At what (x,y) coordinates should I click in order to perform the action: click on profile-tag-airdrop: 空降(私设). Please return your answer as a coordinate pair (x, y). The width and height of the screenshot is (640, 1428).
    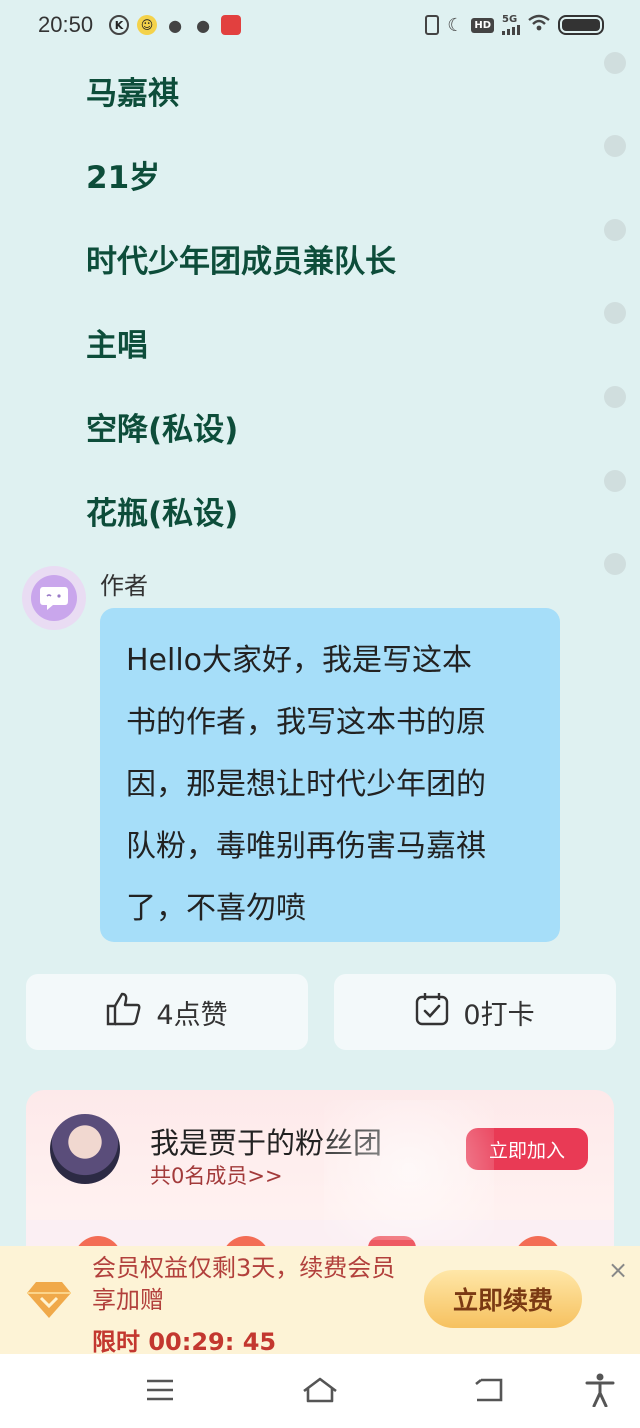
    Looking at the image, I should click on (162, 430).